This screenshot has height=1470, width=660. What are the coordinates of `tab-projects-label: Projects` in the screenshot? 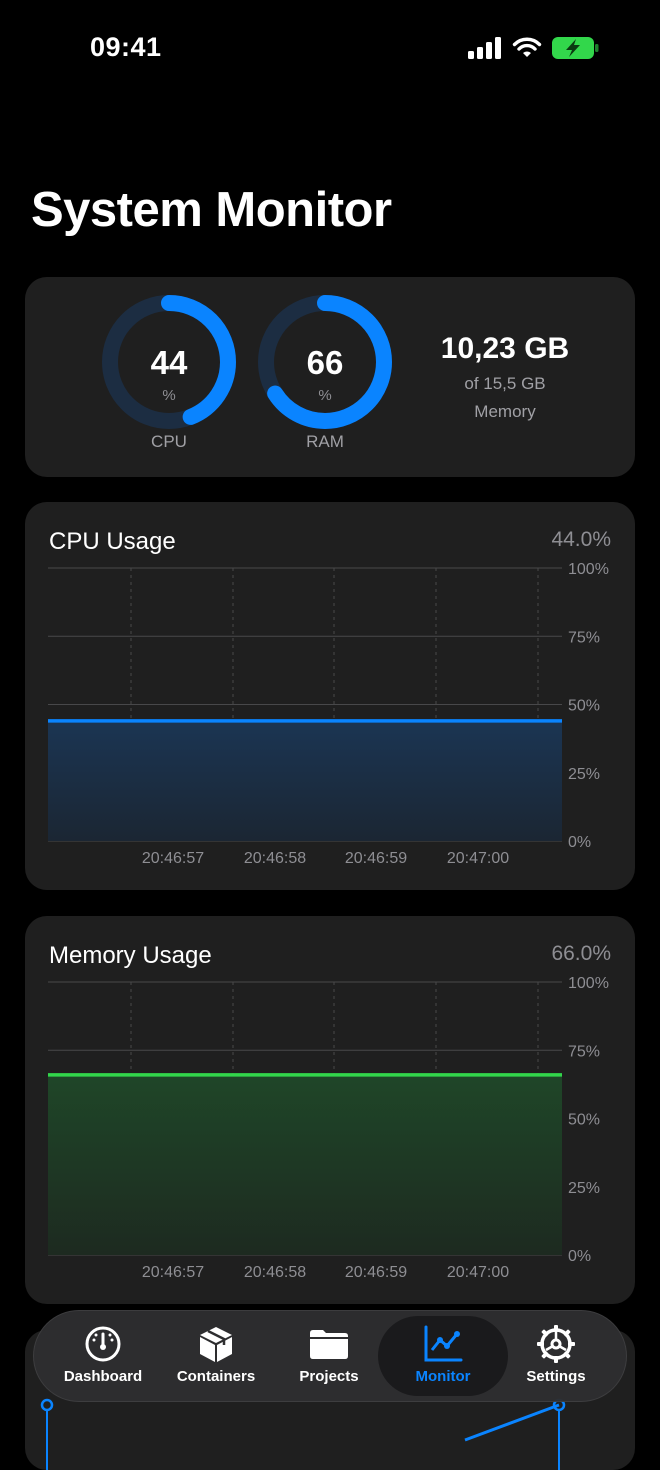 It's located at (329, 1376).